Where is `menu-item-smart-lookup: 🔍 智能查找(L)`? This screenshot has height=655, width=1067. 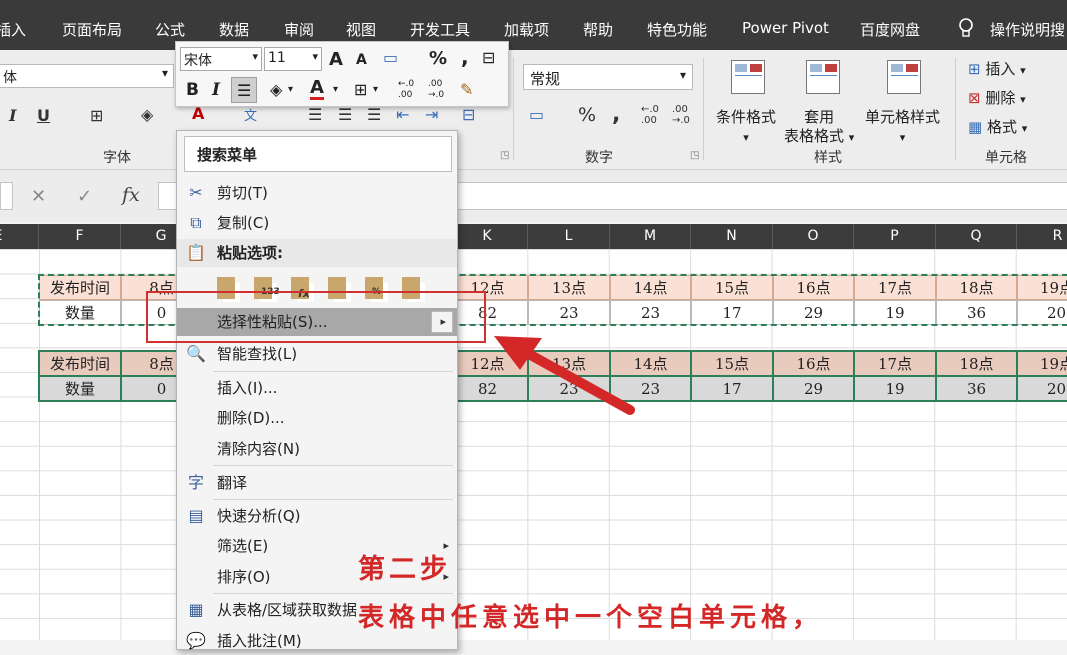 menu-item-smart-lookup: 🔍 智能查找(L) is located at coordinates (317, 354).